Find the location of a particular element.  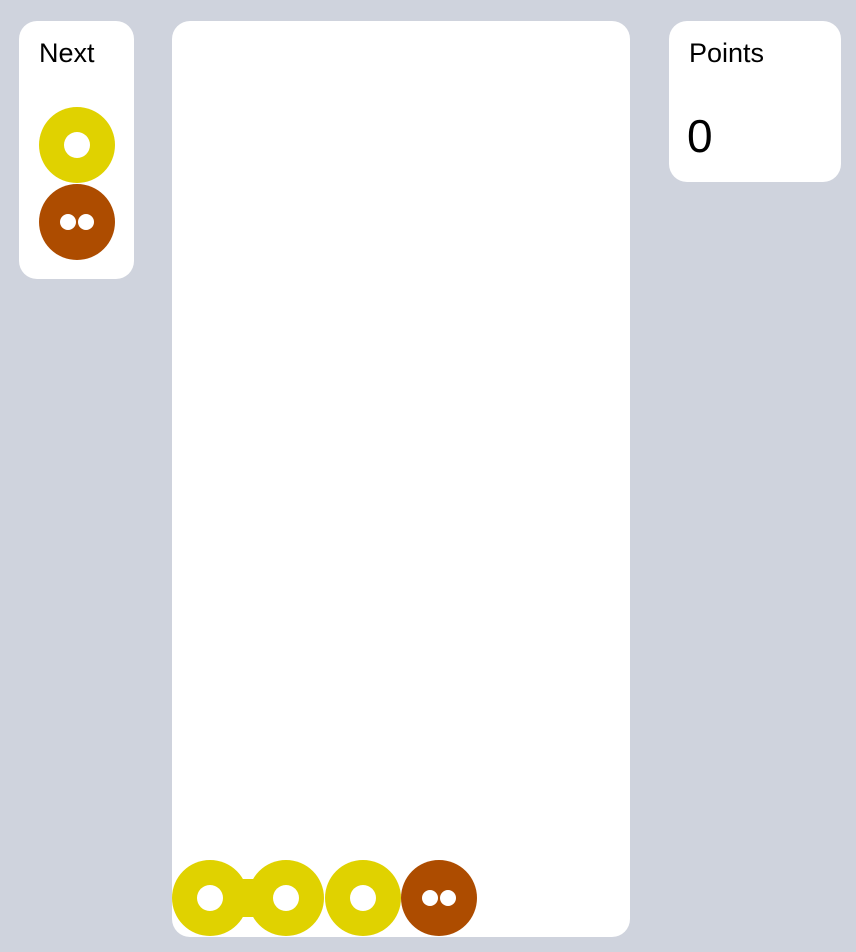

next-title: Next is located at coordinates (67, 53).